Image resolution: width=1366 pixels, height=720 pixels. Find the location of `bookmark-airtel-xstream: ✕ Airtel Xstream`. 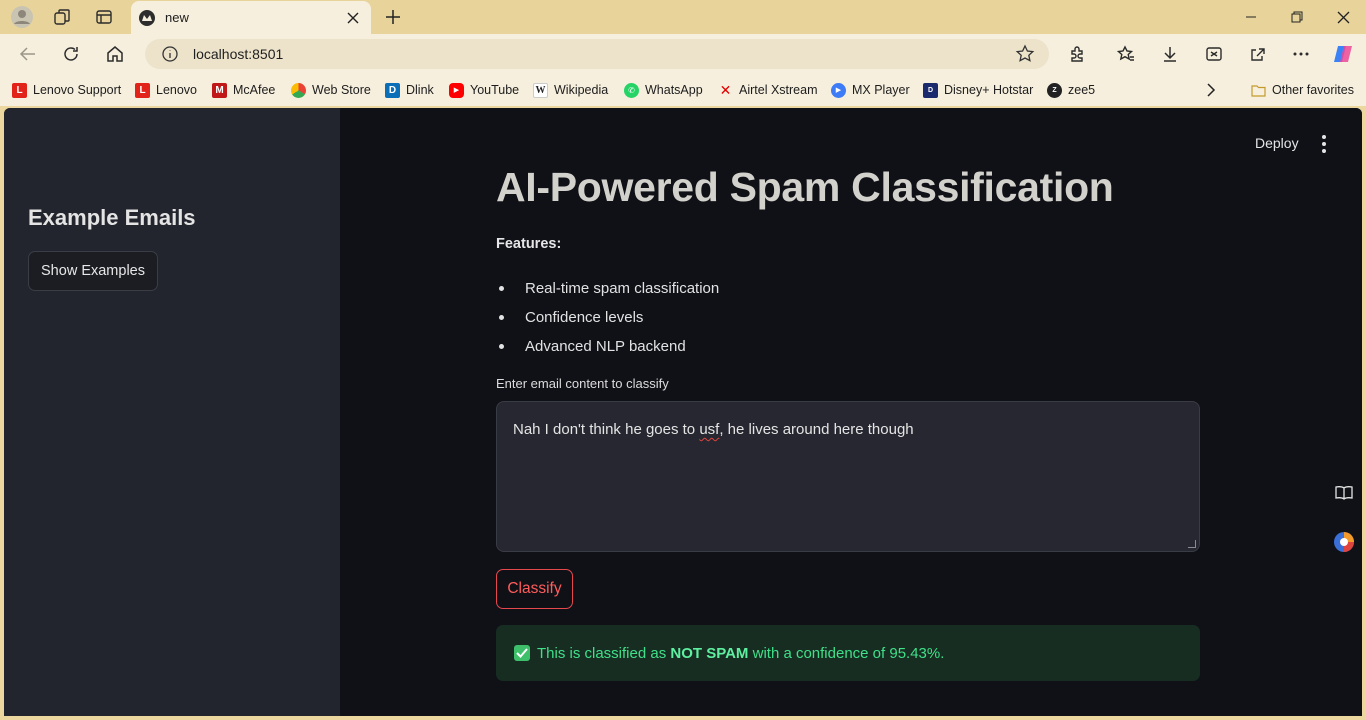

bookmark-airtel-xstream: ✕ Airtel Xstream is located at coordinates (768, 90).